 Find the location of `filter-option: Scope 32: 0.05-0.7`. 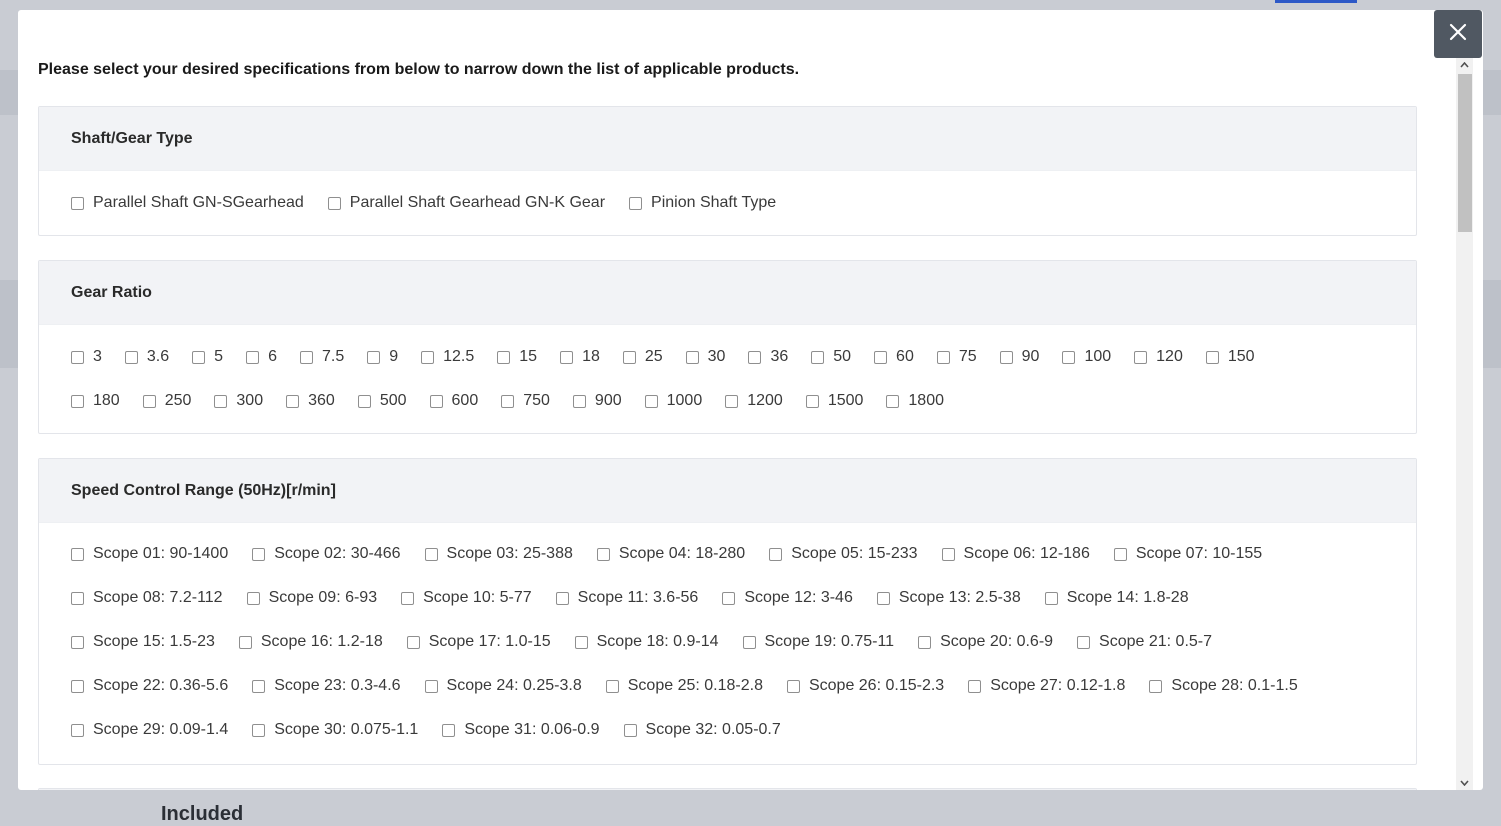

filter-option: Scope 32: 0.05-0.7 is located at coordinates (702, 730).